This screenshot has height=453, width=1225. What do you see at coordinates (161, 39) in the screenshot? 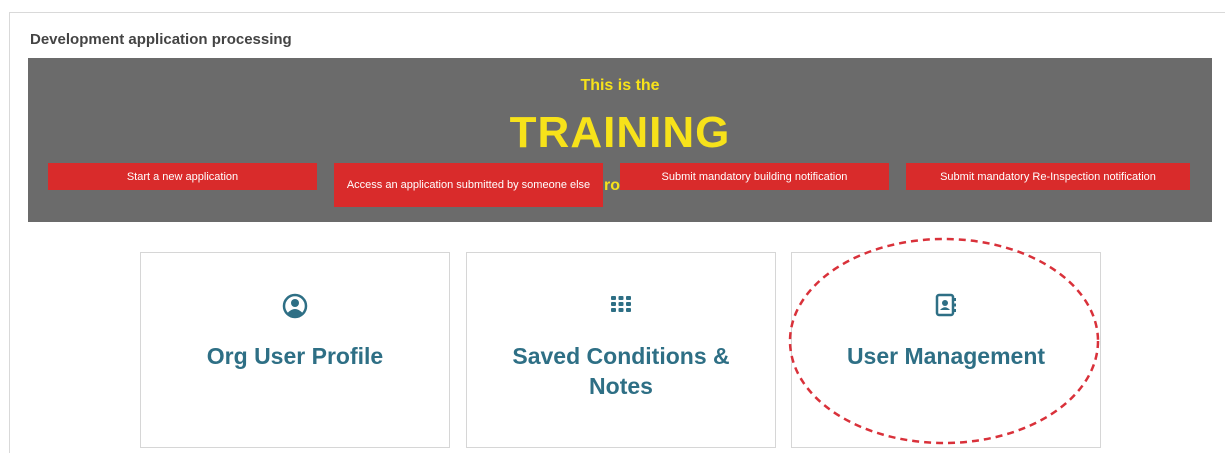
I see `section-title: Development application processing` at bounding box center [161, 39].